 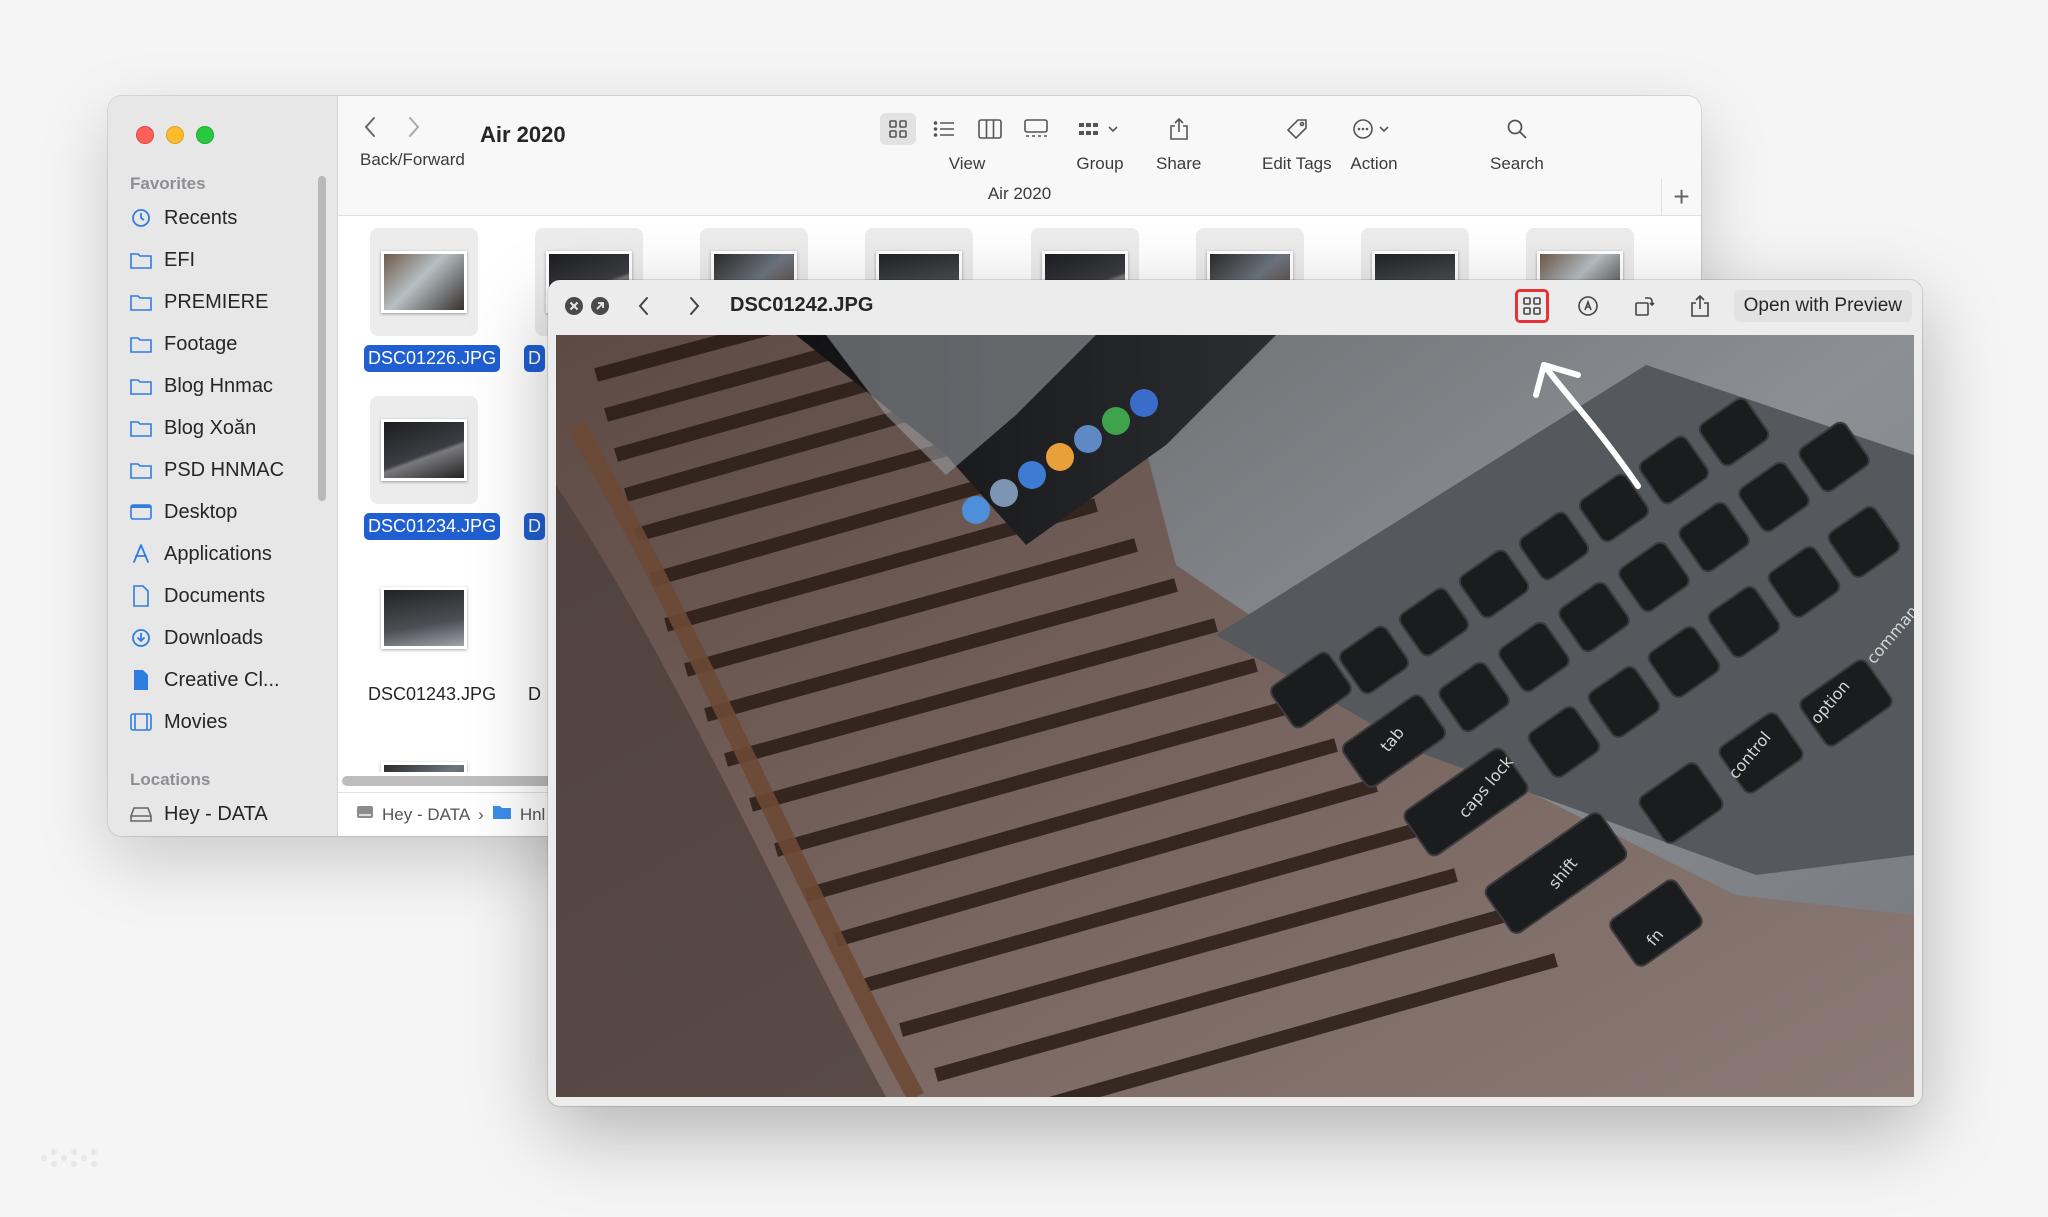 I want to click on sidebar-item-efi: EFI, so click(x=227, y=260).